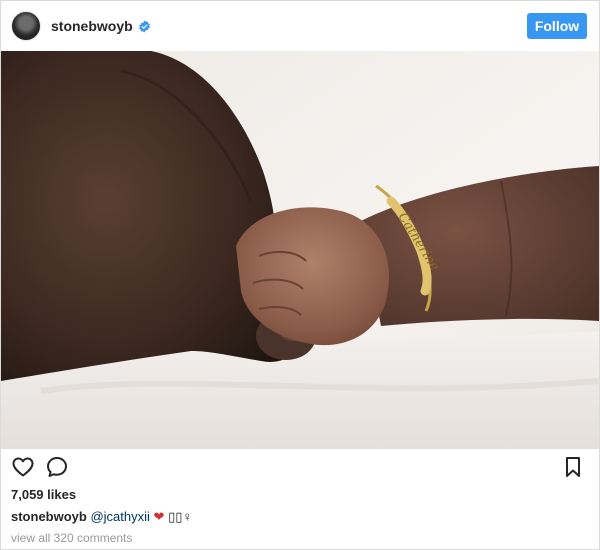 This screenshot has height=550, width=600. What do you see at coordinates (43, 494) in the screenshot?
I see `likes-count: 7,059 likes` at bounding box center [43, 494].